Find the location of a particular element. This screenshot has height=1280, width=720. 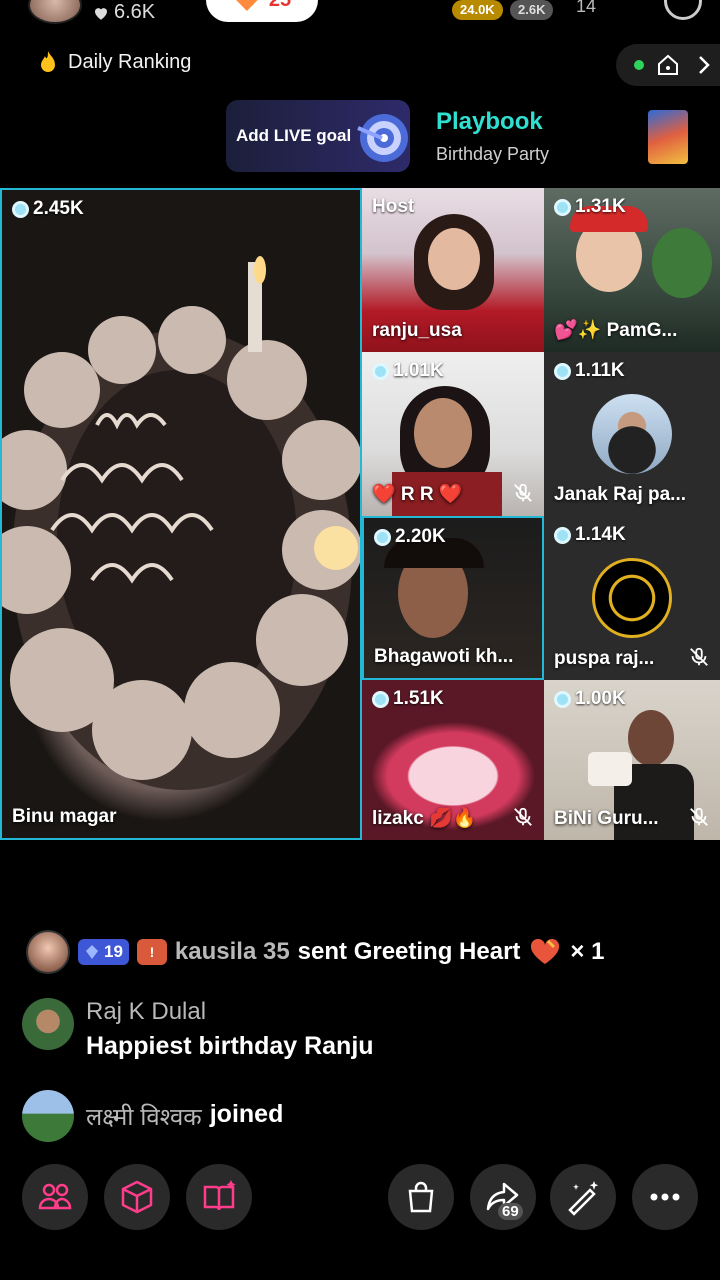

guests-button is located at coordinates (55, 1197).